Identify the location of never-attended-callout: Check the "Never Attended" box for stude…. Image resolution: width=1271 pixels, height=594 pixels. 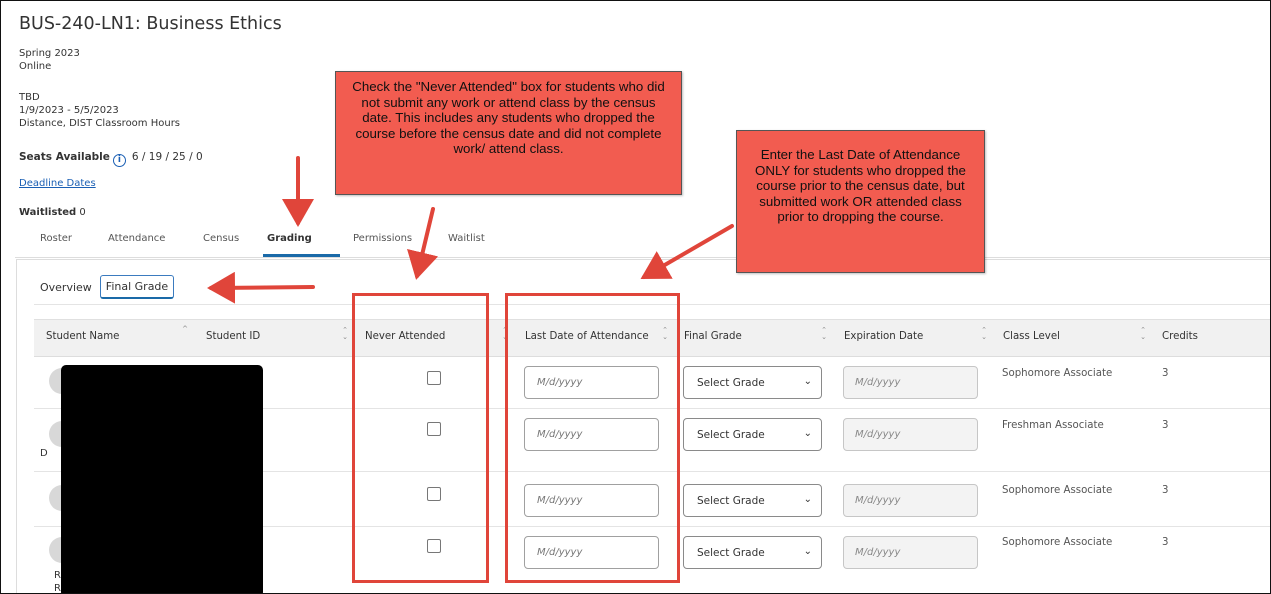
(508, 133).